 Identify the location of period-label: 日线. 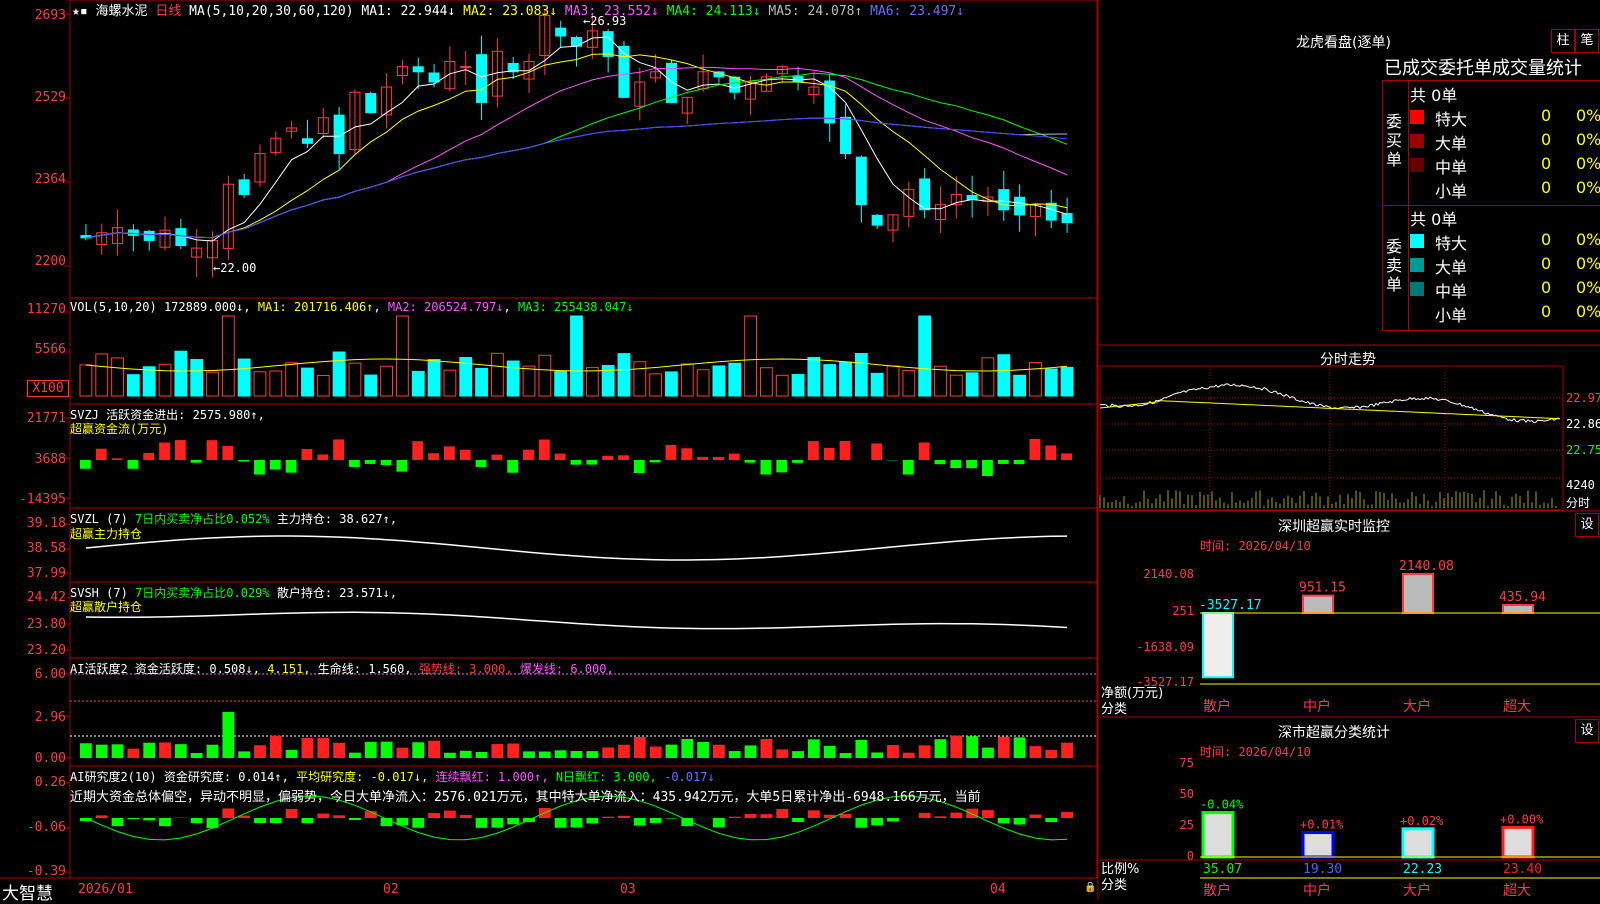
(168, 11).